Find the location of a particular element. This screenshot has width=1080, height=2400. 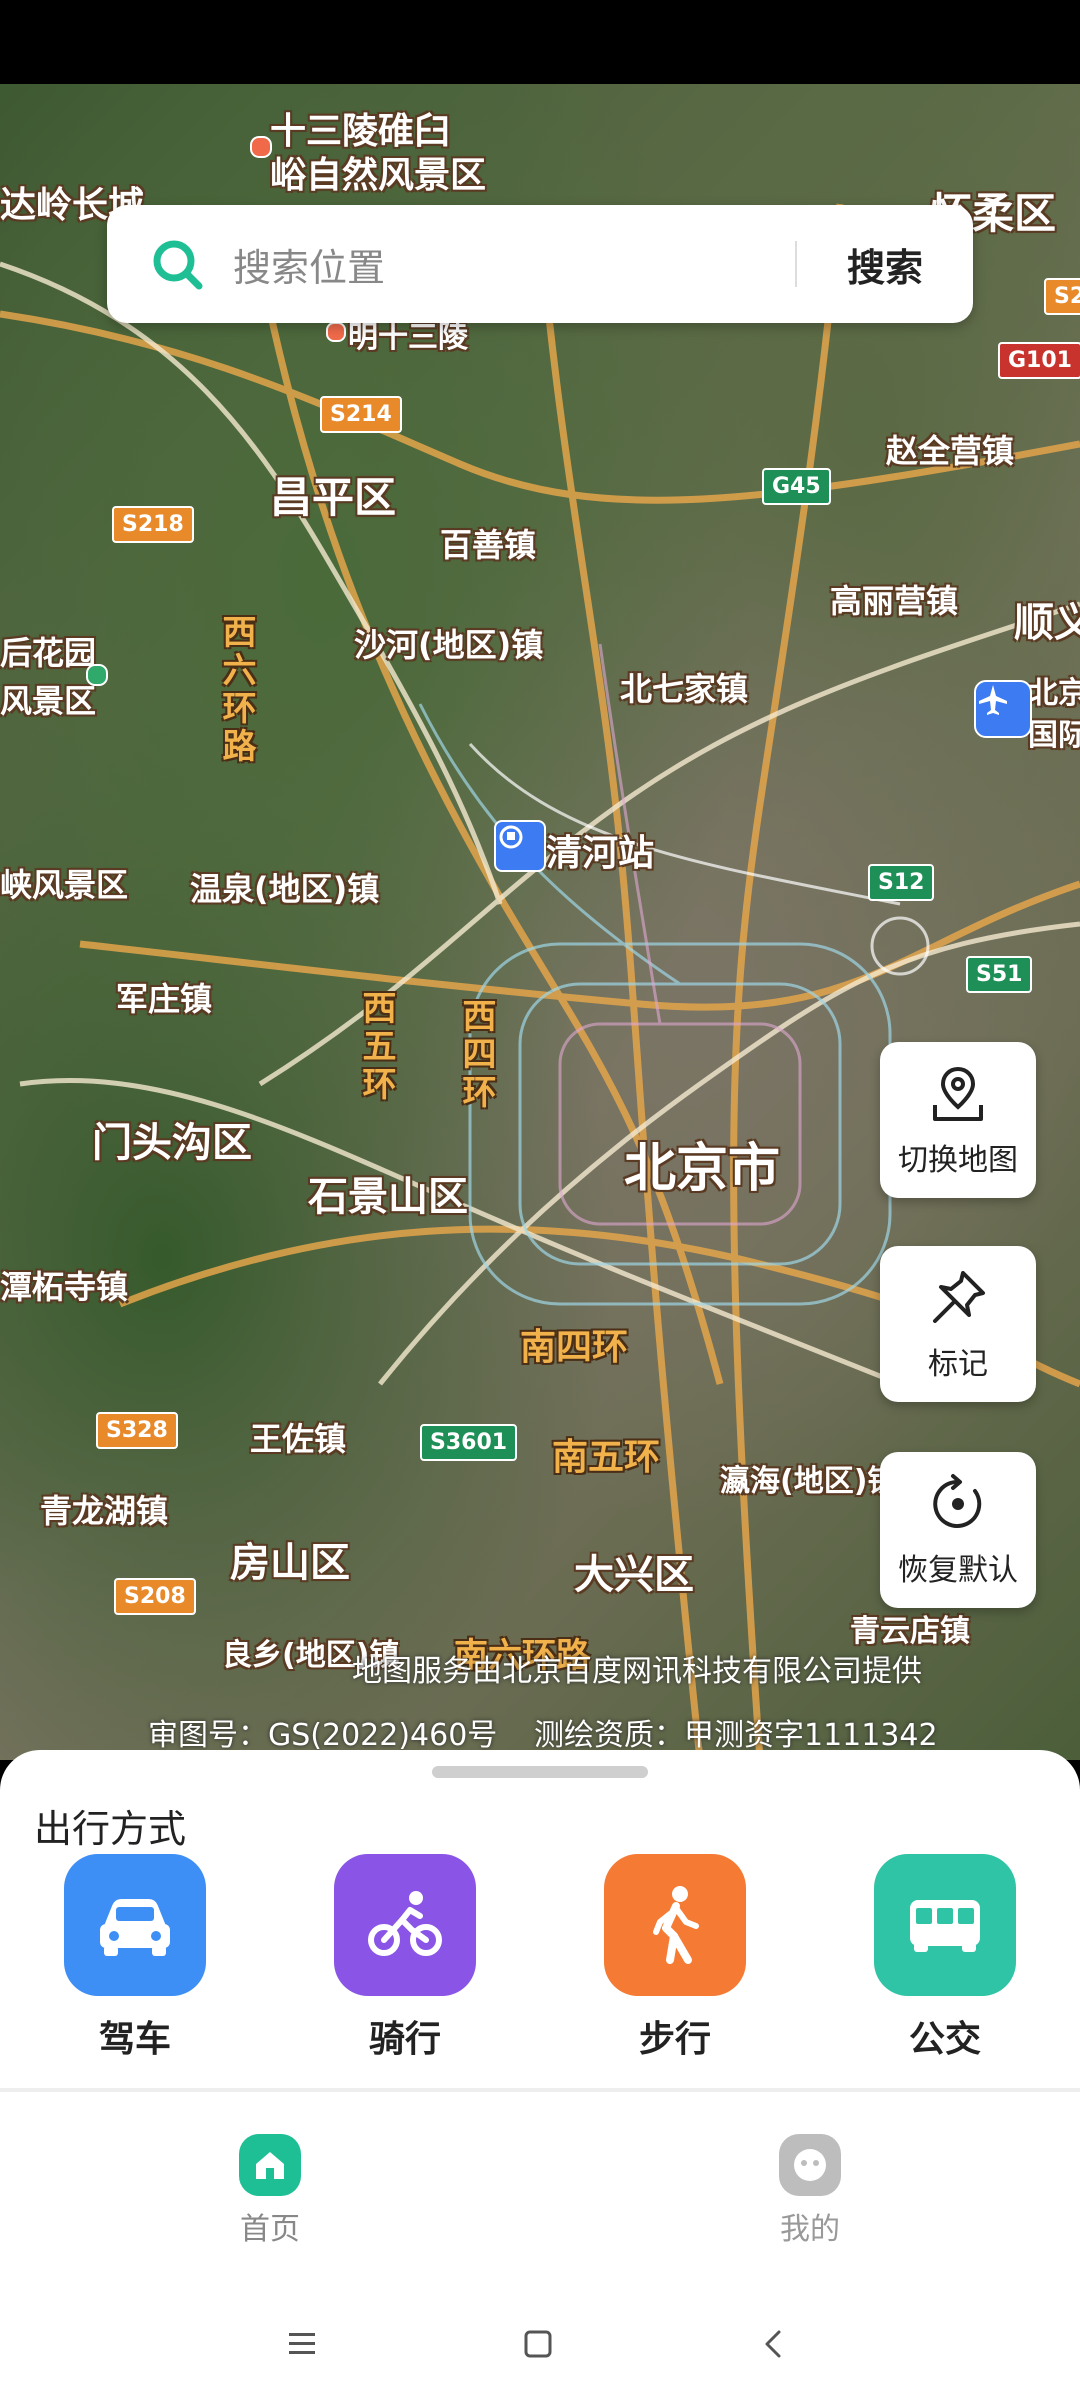

map-label: 沙河(地区)镇 is located at coordinates (449, 645).